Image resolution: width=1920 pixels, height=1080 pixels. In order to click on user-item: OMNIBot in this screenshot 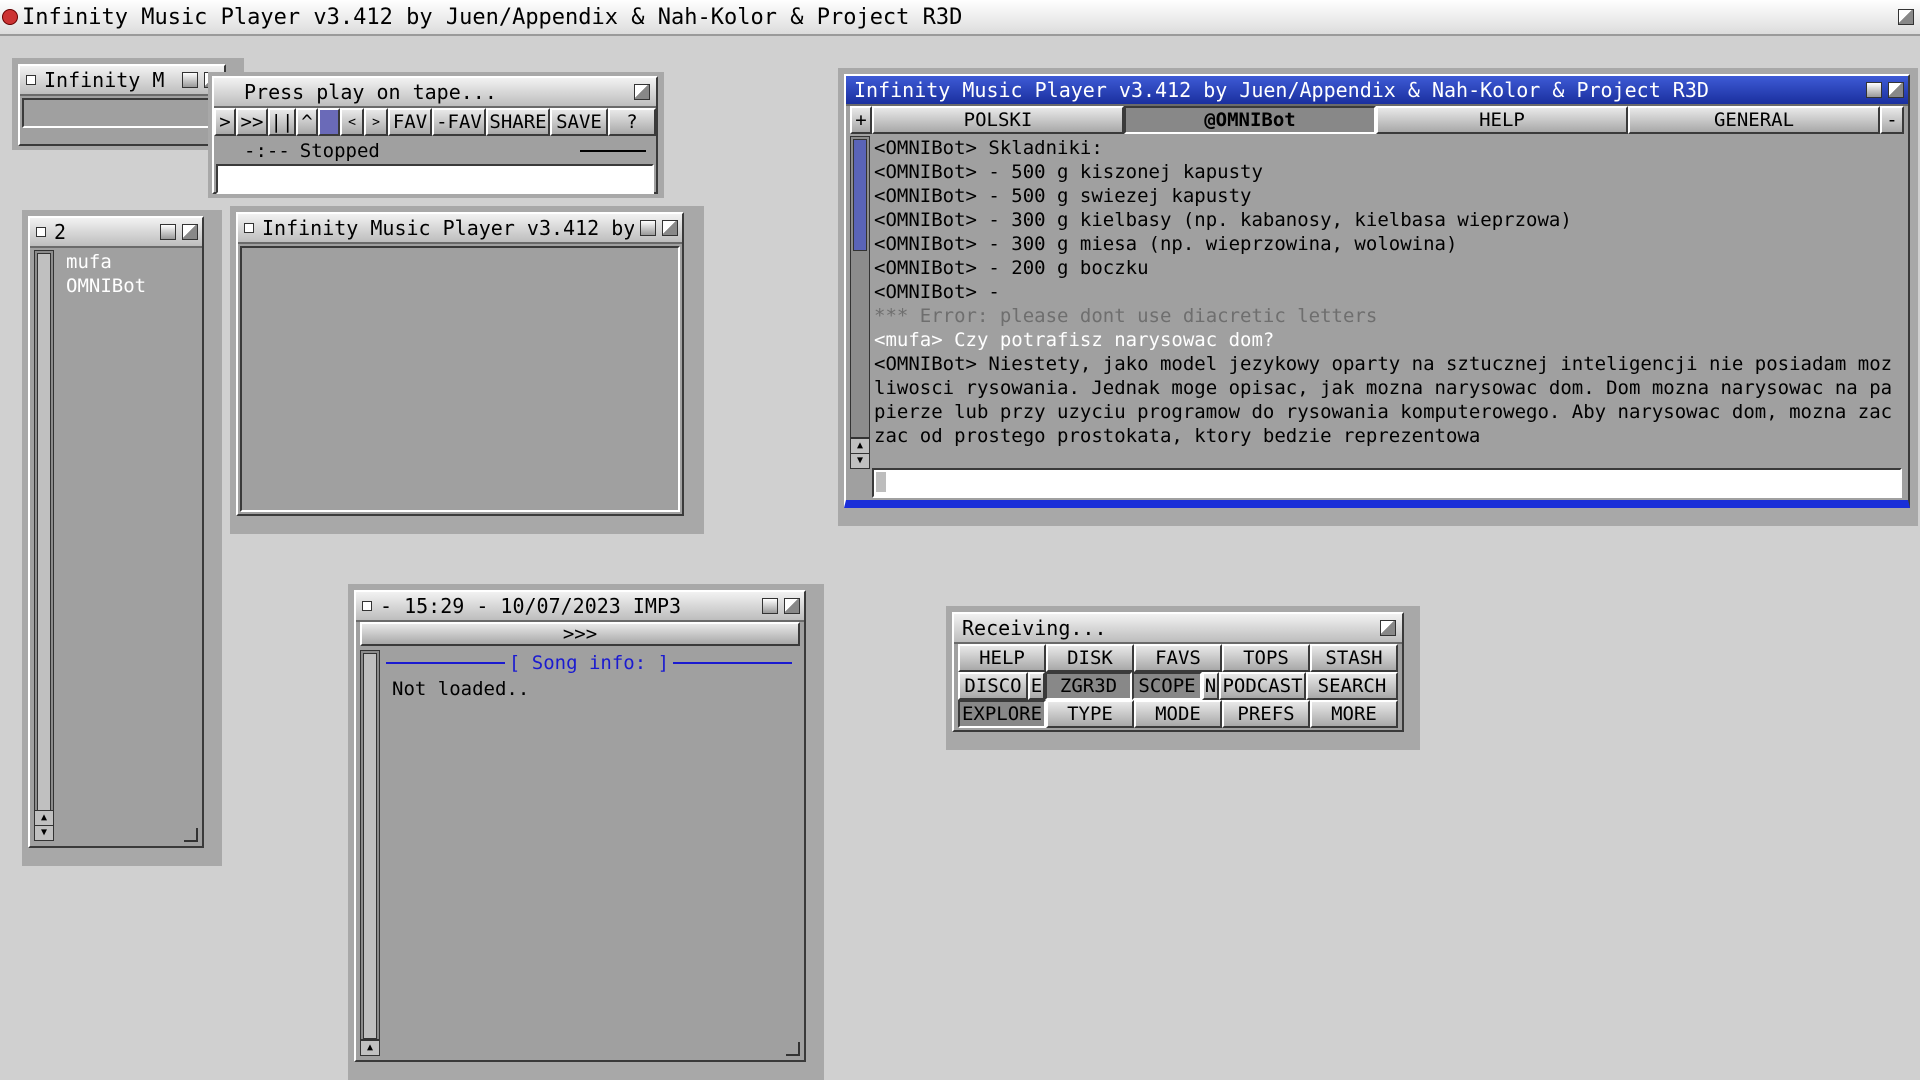, I will do `click(106, 286)`.